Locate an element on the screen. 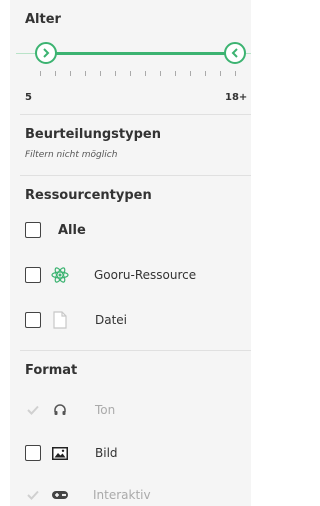 The width and height of the screenshot is (320, 506). interaktiv-checkbox is located at coordinates (33, 495).